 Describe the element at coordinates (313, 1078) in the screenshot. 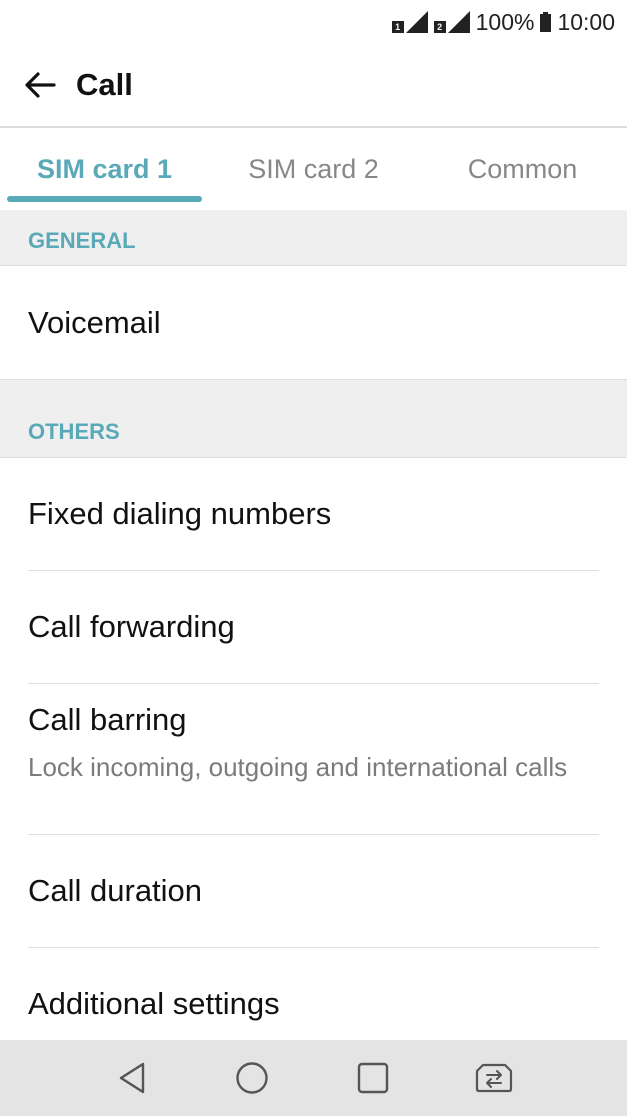

I see `navigation-bar` at that location.